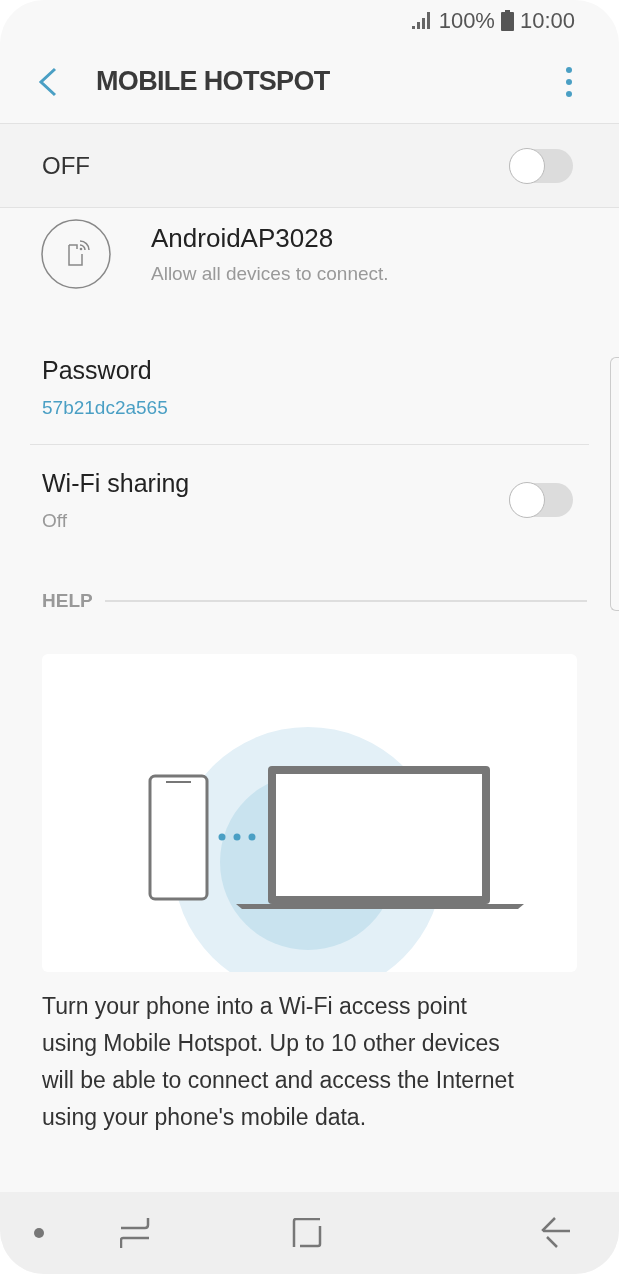 The image size is (619, 1274). Describe the element at coordinates (76, 254) in the screenshot. I see `hotspot-device-icon` at that location.